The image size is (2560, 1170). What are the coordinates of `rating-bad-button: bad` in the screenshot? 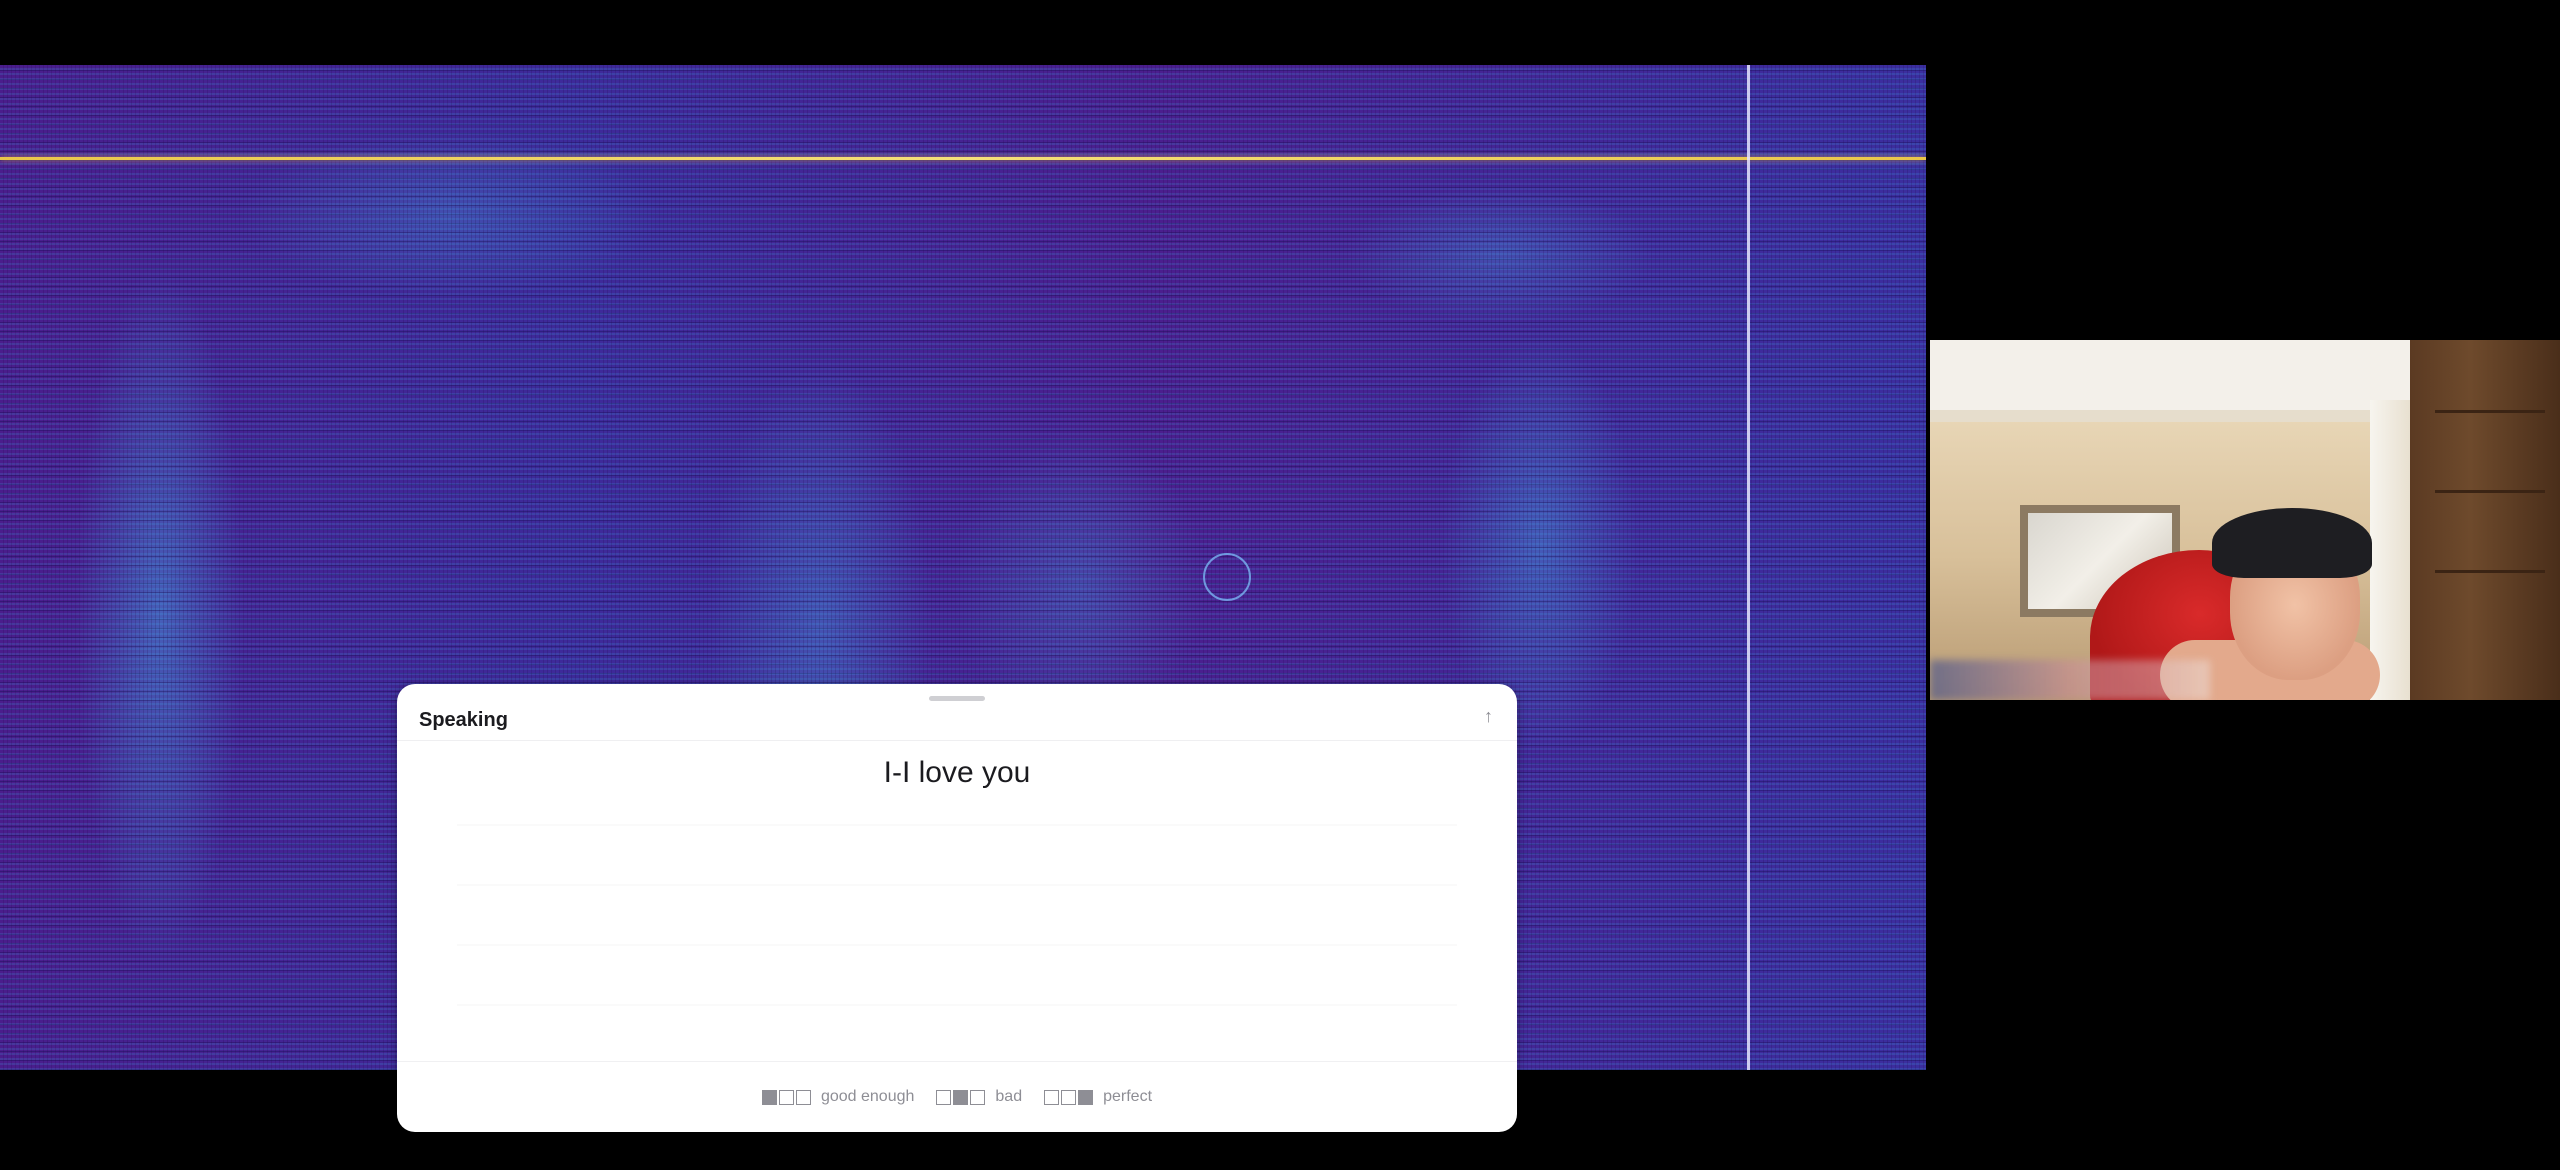 It's located at (979, 1097).